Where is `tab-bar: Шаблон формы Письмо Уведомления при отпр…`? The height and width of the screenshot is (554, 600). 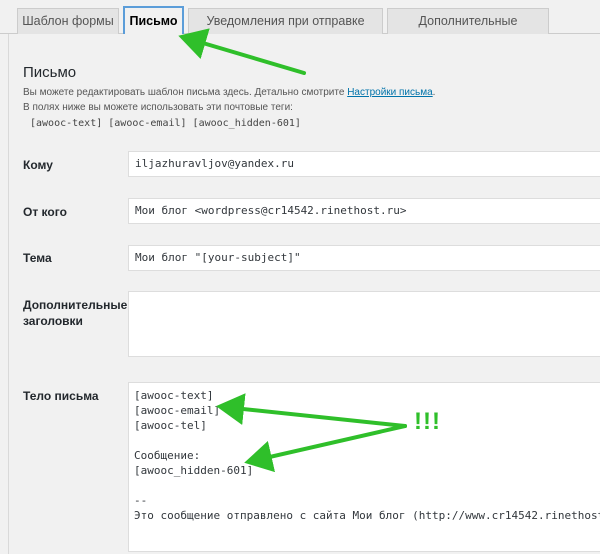 tab-bar: Шаблон формы Письмо Уведомления при отпр… is located at coordinates (300, 26).